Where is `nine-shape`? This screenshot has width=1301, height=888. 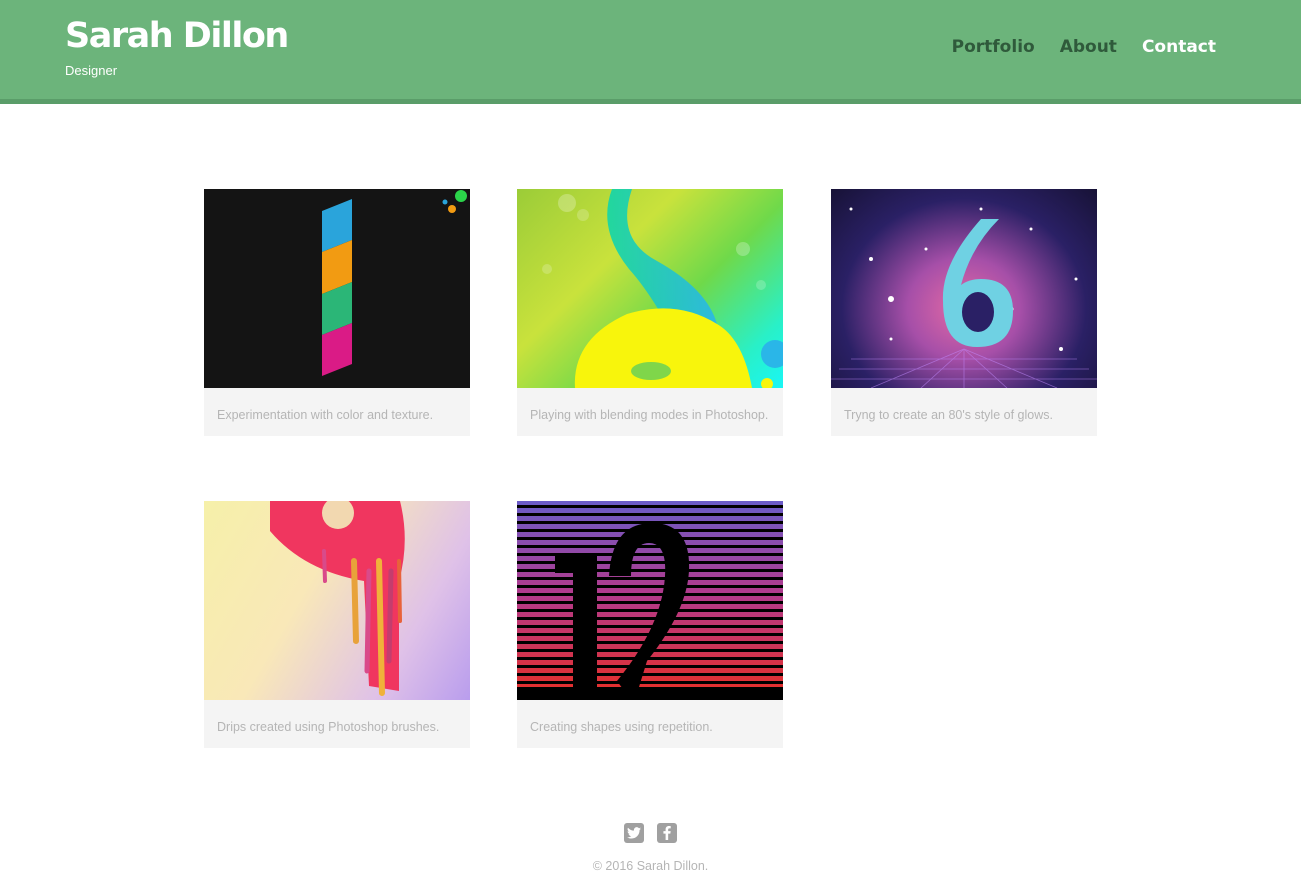
nine-shape is located at coordinates (337, 598).